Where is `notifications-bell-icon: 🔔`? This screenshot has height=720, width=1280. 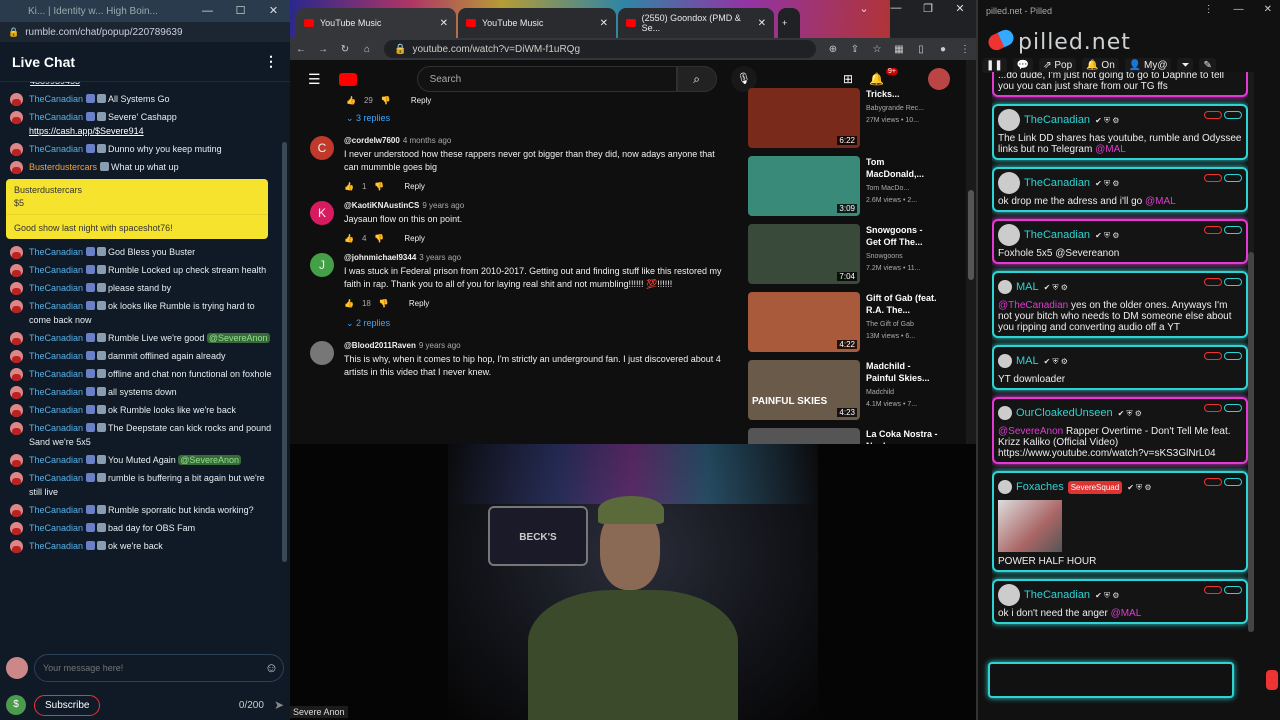 notifications-bell-icon: 🔔 is located at coordinates (876, 79).